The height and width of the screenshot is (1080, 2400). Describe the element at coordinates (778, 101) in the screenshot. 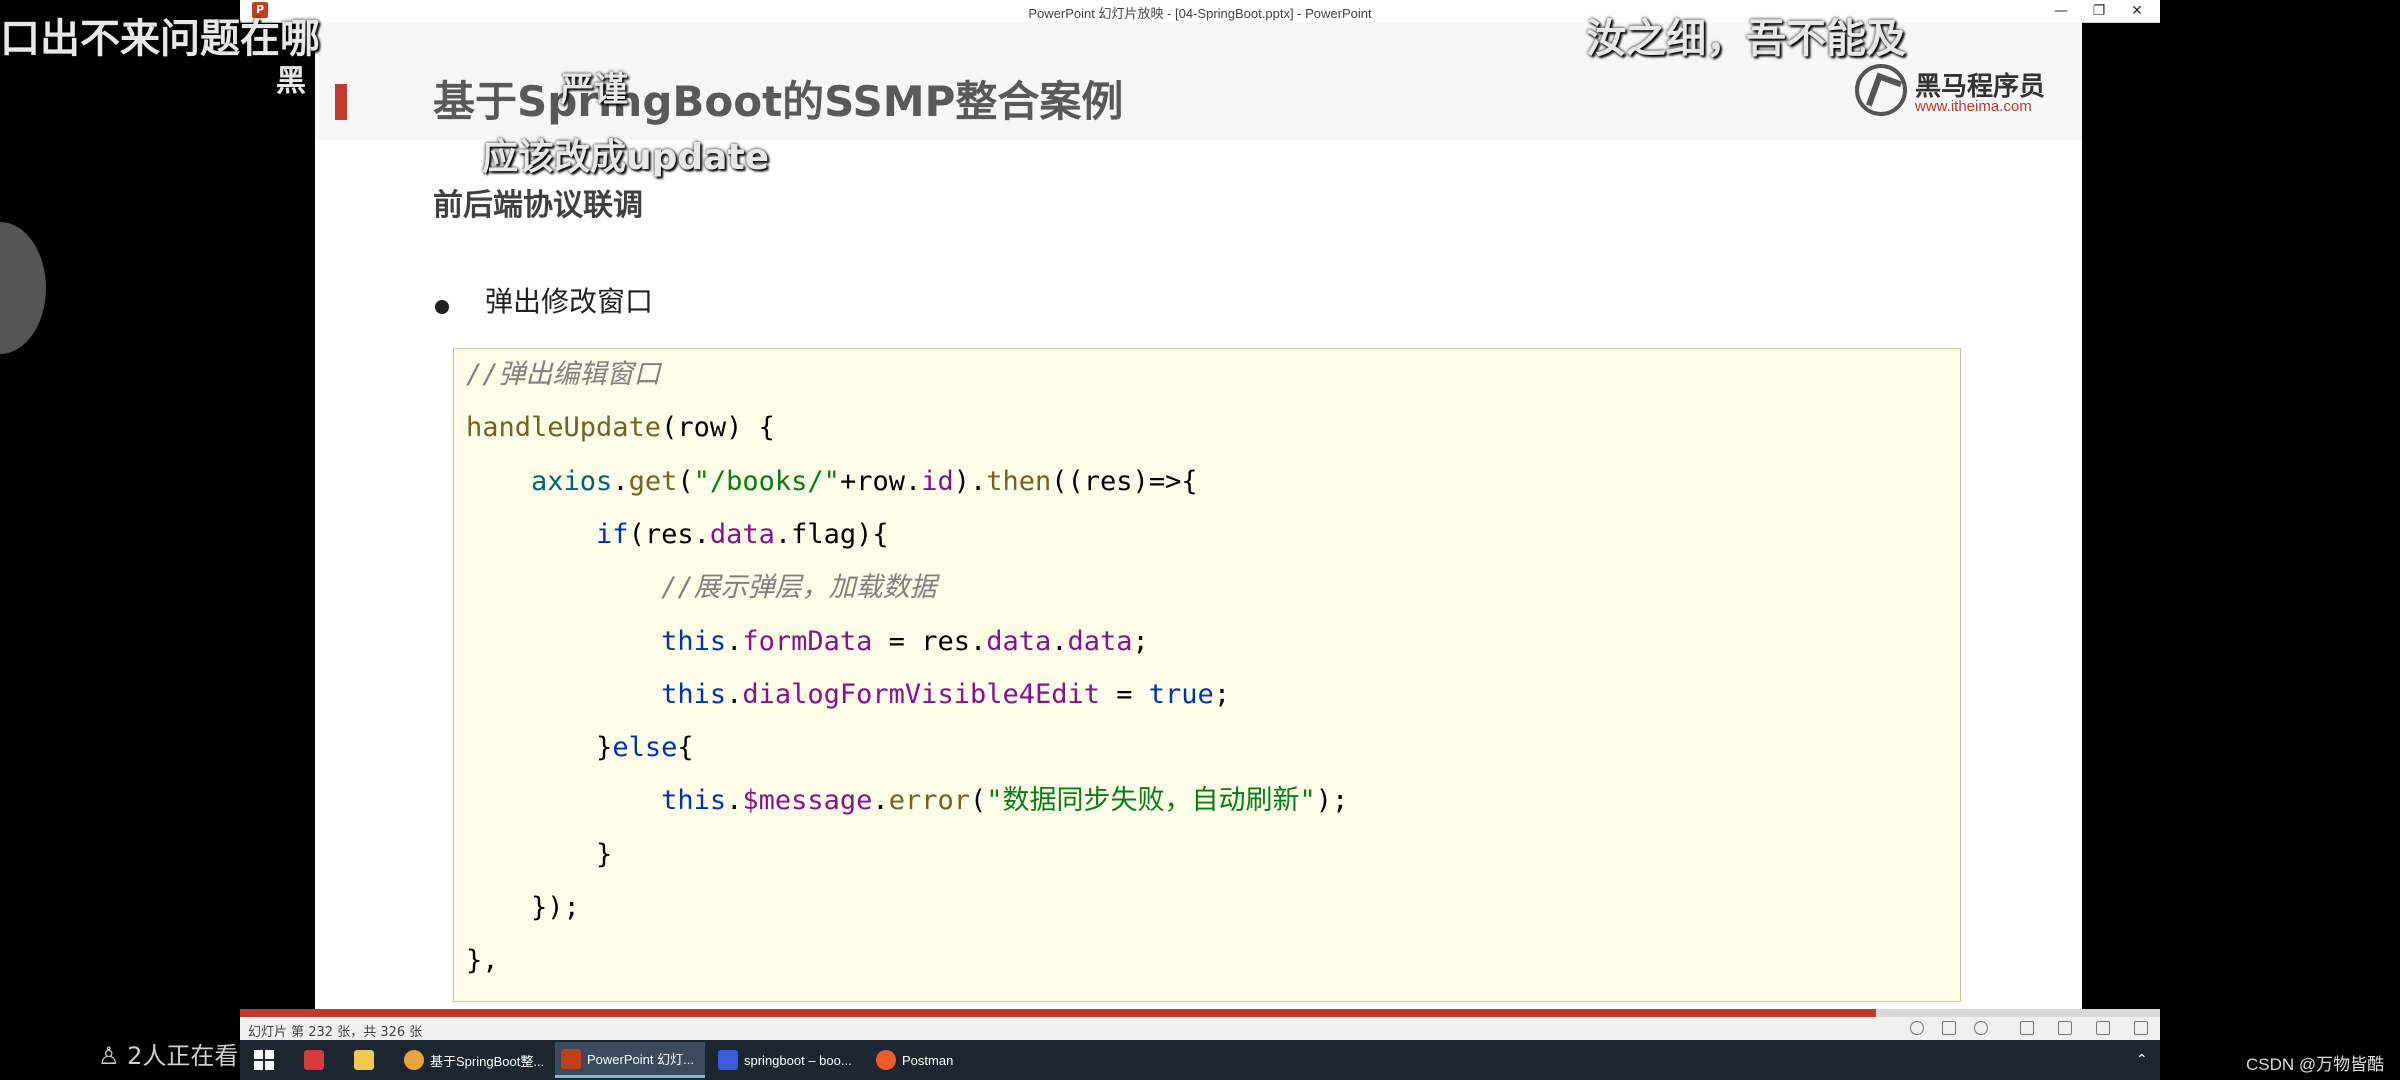

I see `slide-title: 基于SpringBoot的SSMP整合案例` at that location.